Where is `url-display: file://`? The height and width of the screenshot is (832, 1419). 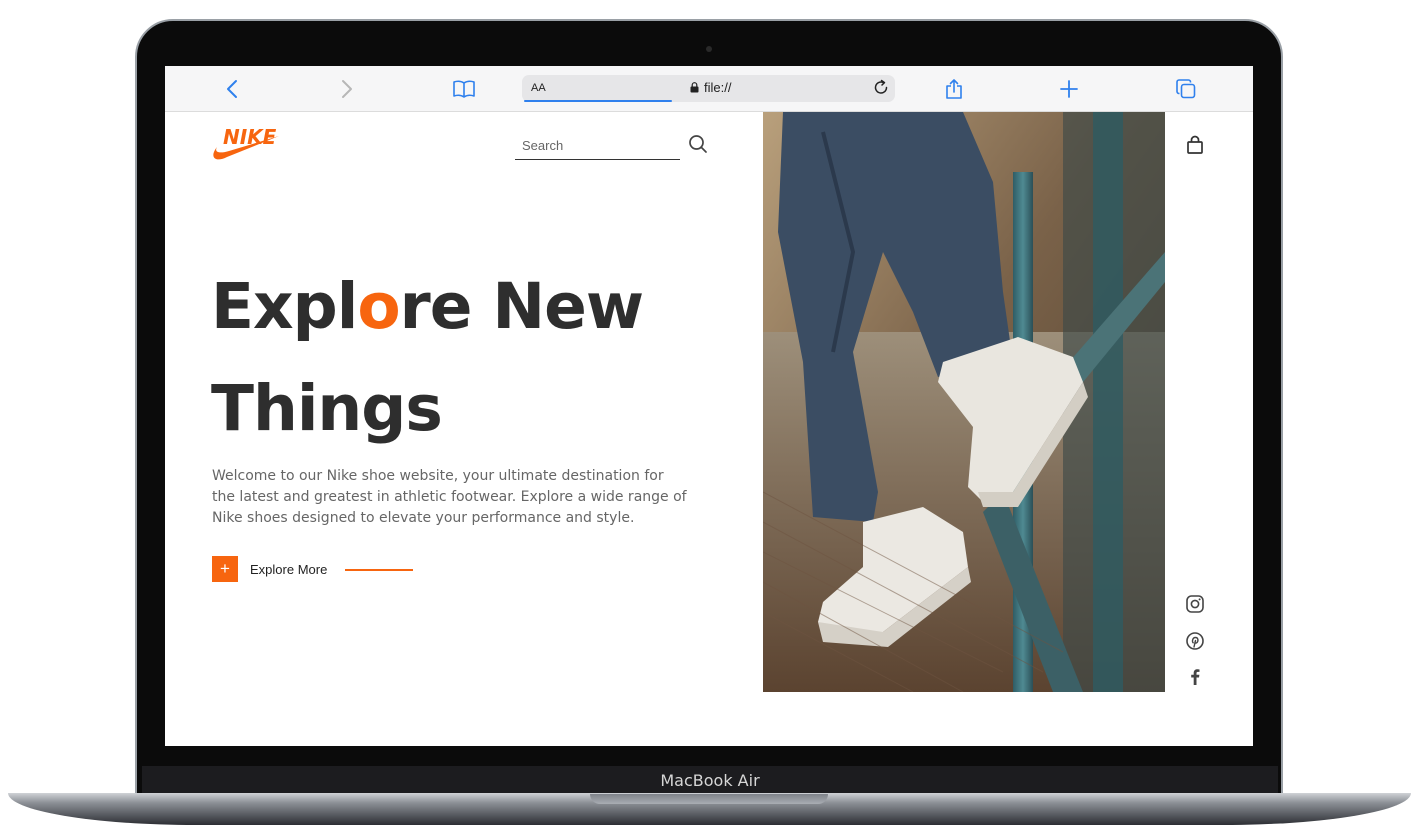 url-display: file:// is located at coordinates (710, 87).